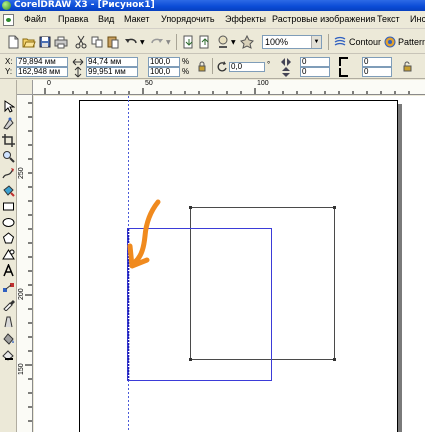  Describe the element at coordinates (35, 19) in the screenshot. I see `menu-file: Файл` at that location.